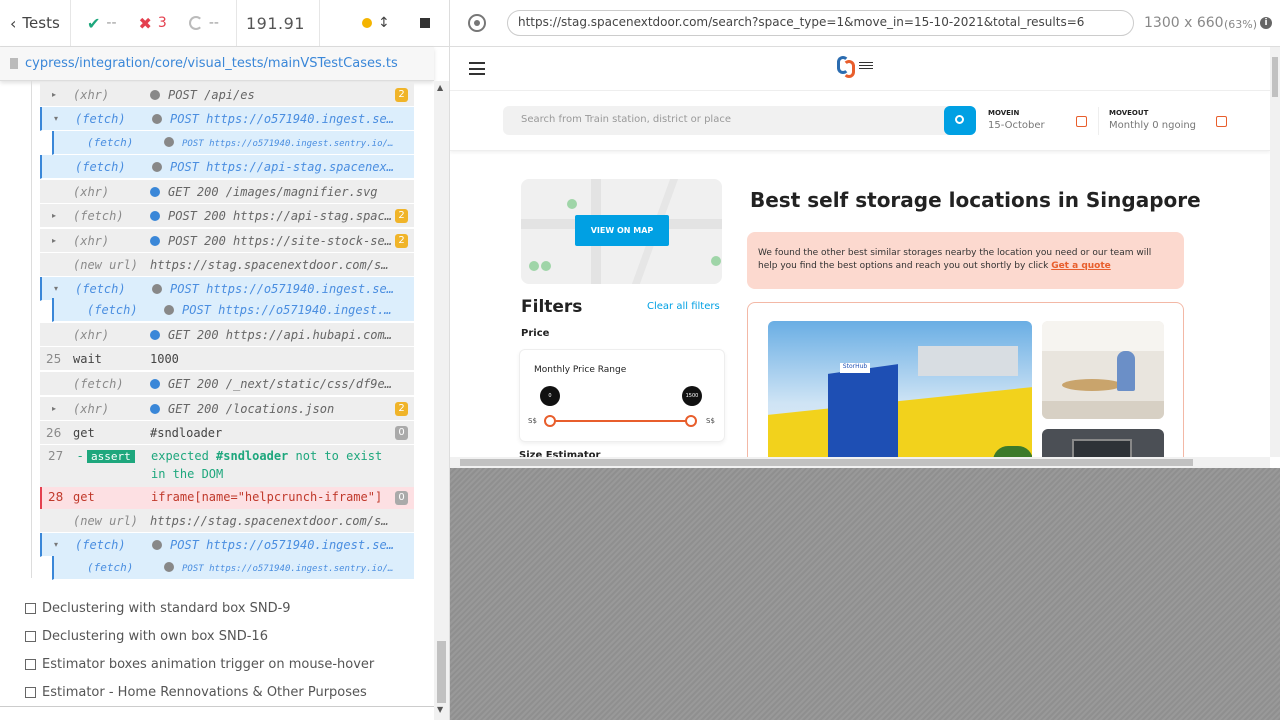  What do you see at coordinates (106, 520) in the screenshot?
I see `command-name: (new url)` at bounding box center [106, 520].